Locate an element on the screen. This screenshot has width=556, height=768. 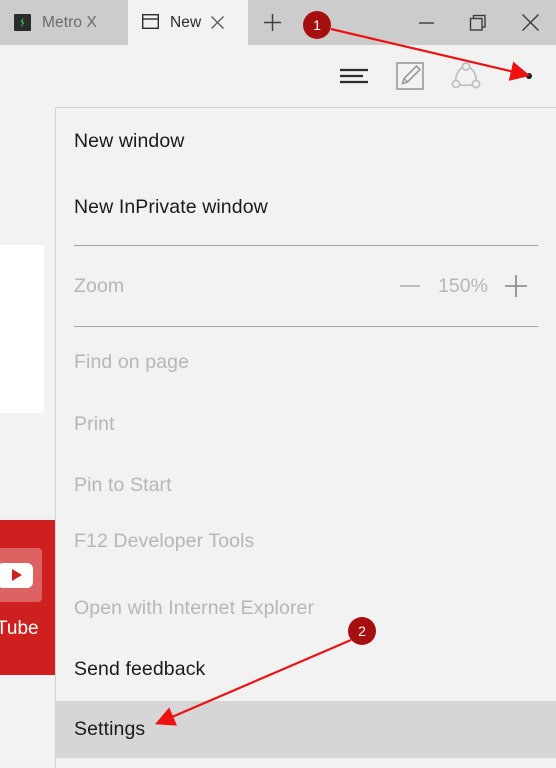
command-bar is located at coordinates (278, 76).